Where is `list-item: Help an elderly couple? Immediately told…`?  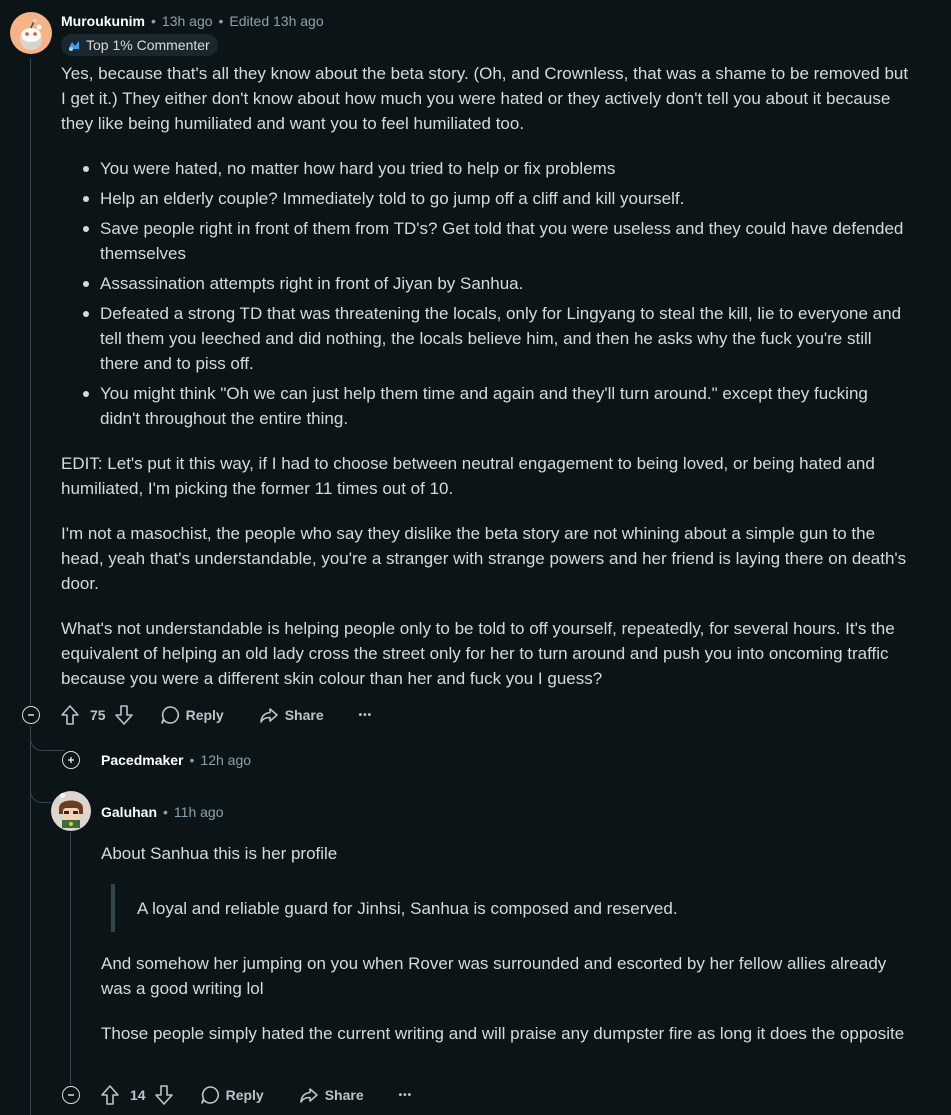
list-item: Help an elderly couple? Immediately told… is located at coordinates (486, 198).